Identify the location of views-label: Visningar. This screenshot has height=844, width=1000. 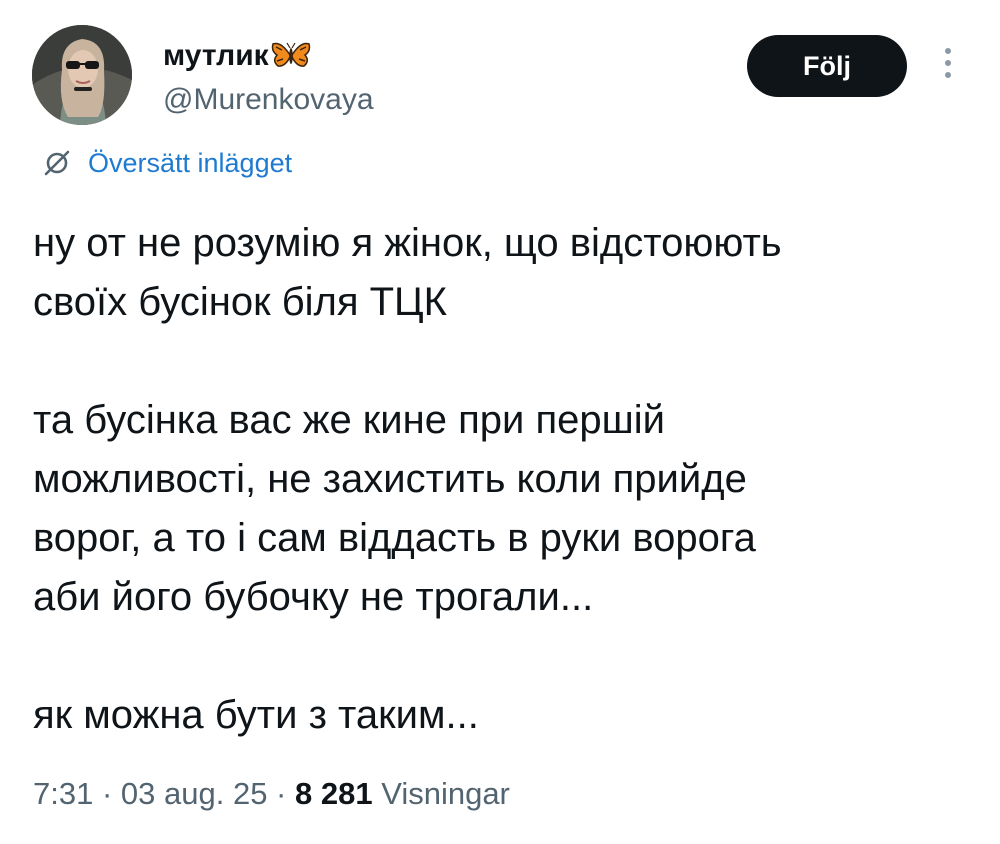
(445, 793).